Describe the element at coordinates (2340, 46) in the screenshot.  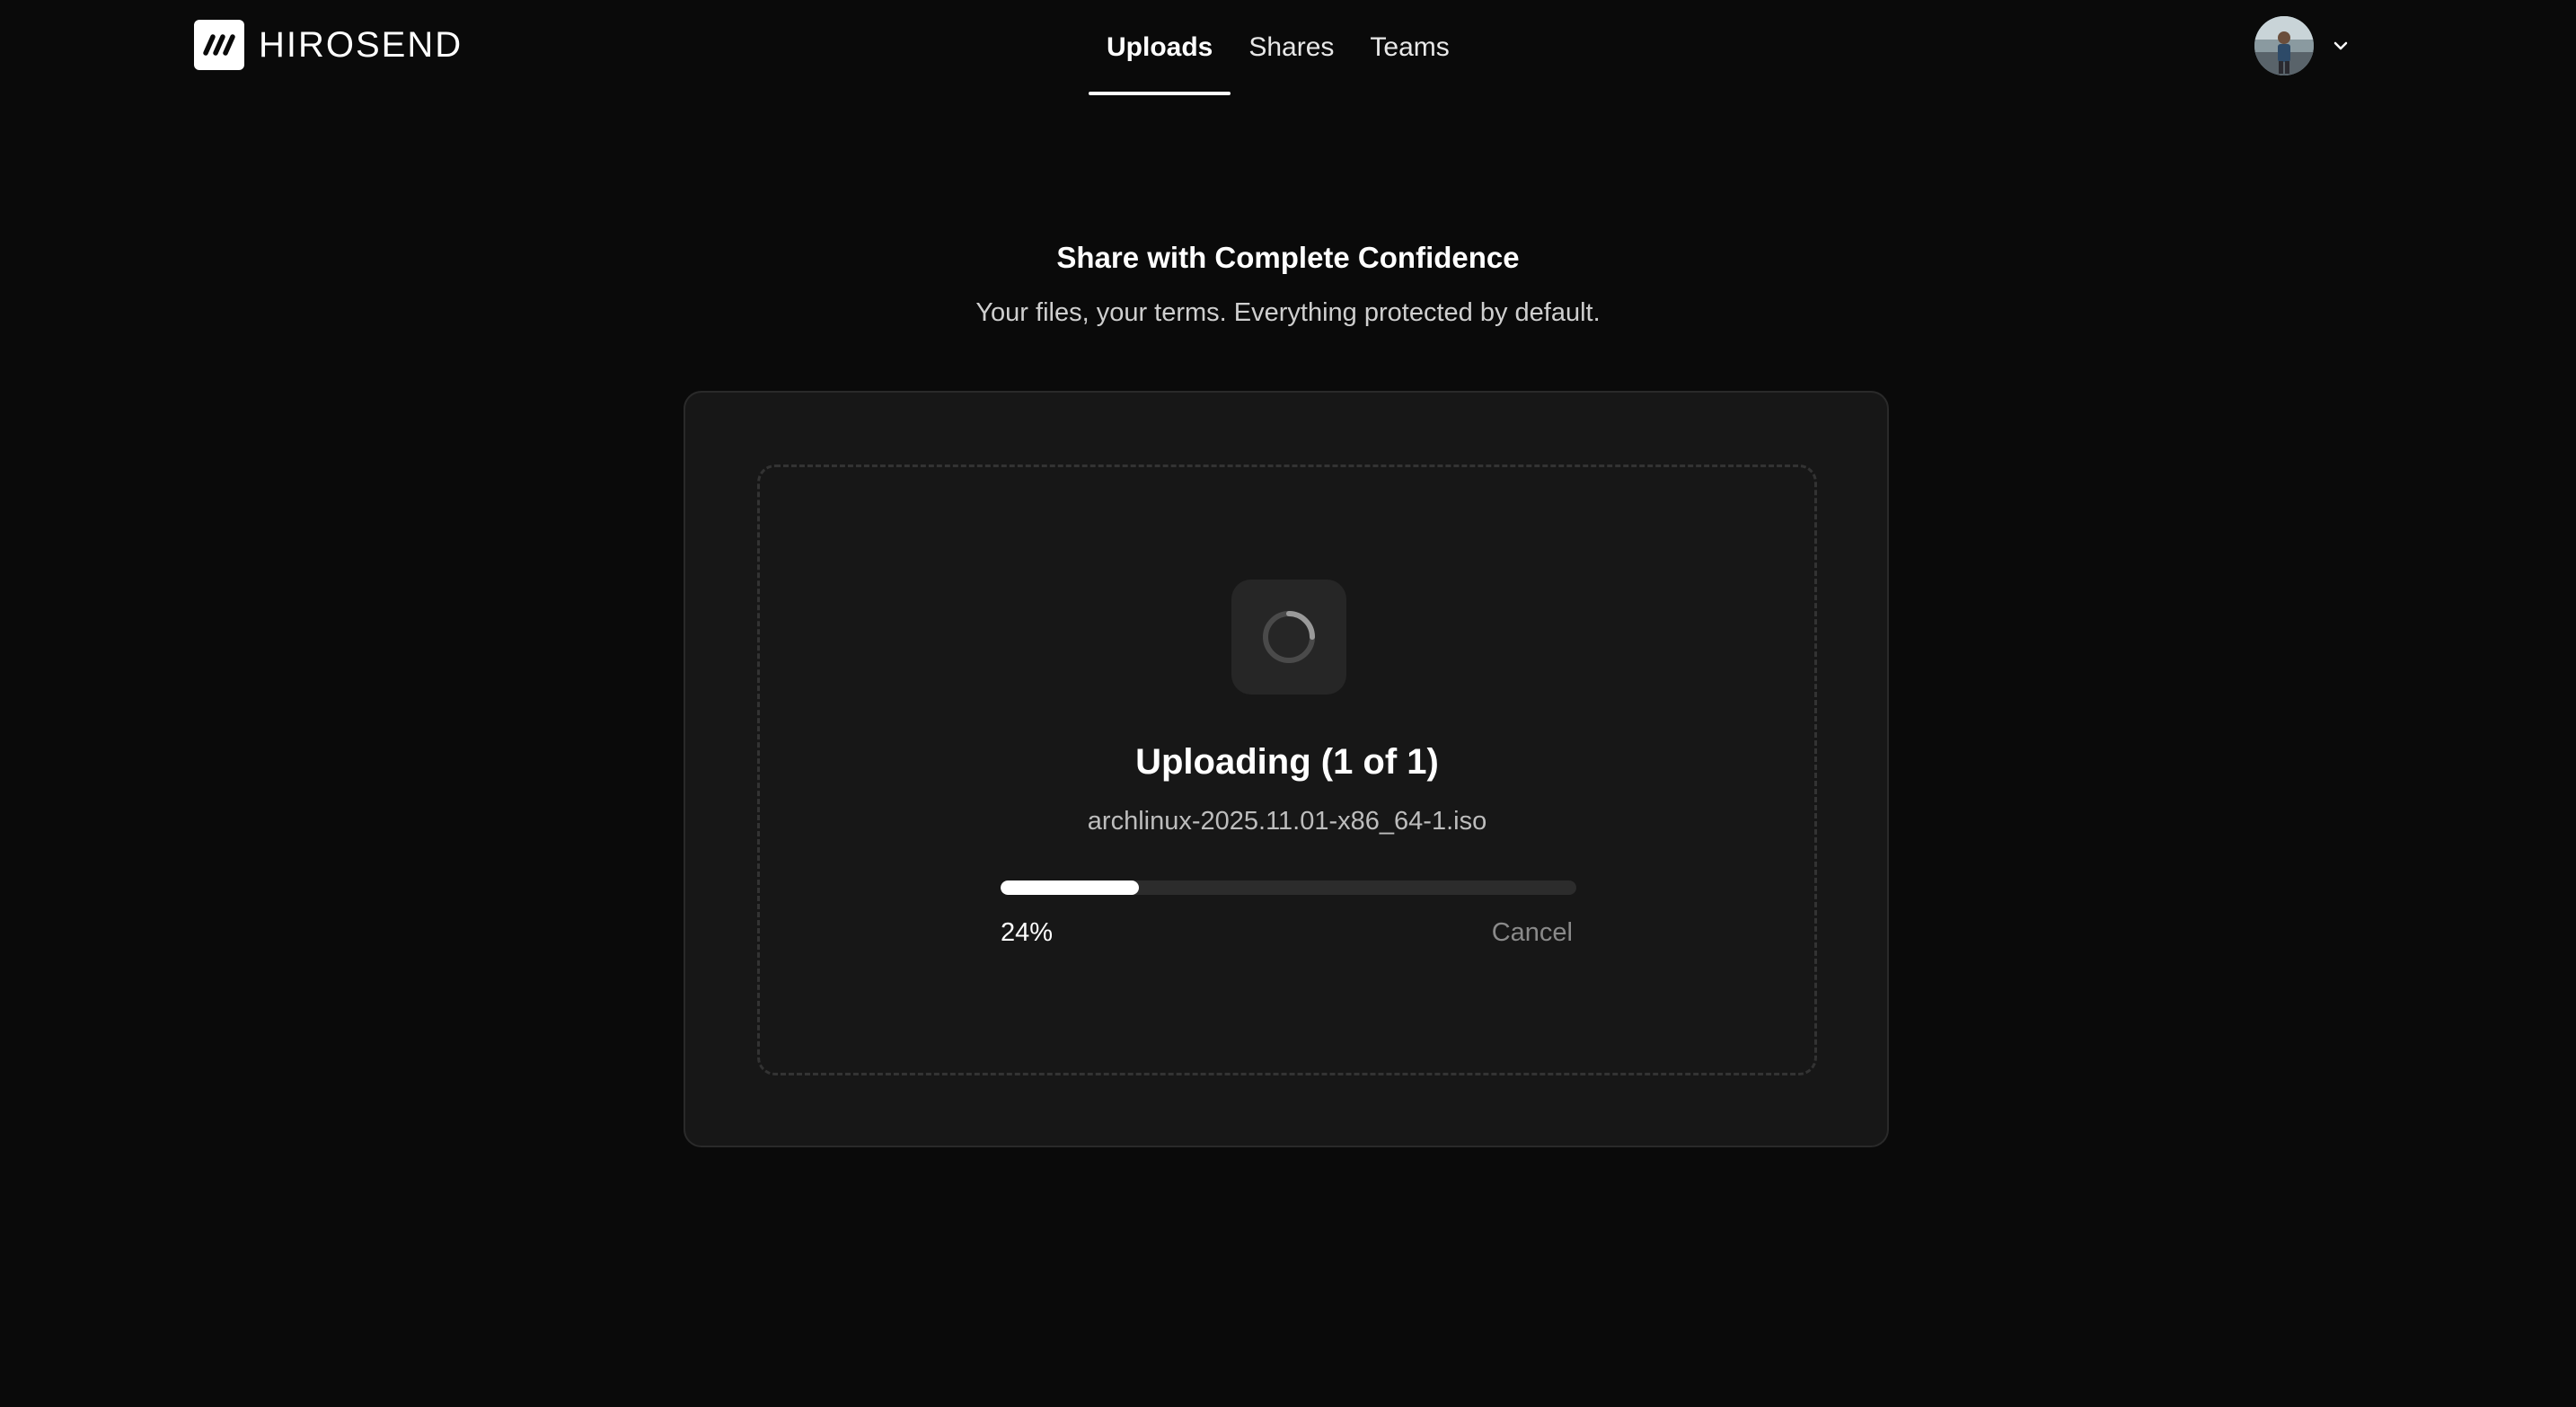
I see `chevron-down-icon` at that location.